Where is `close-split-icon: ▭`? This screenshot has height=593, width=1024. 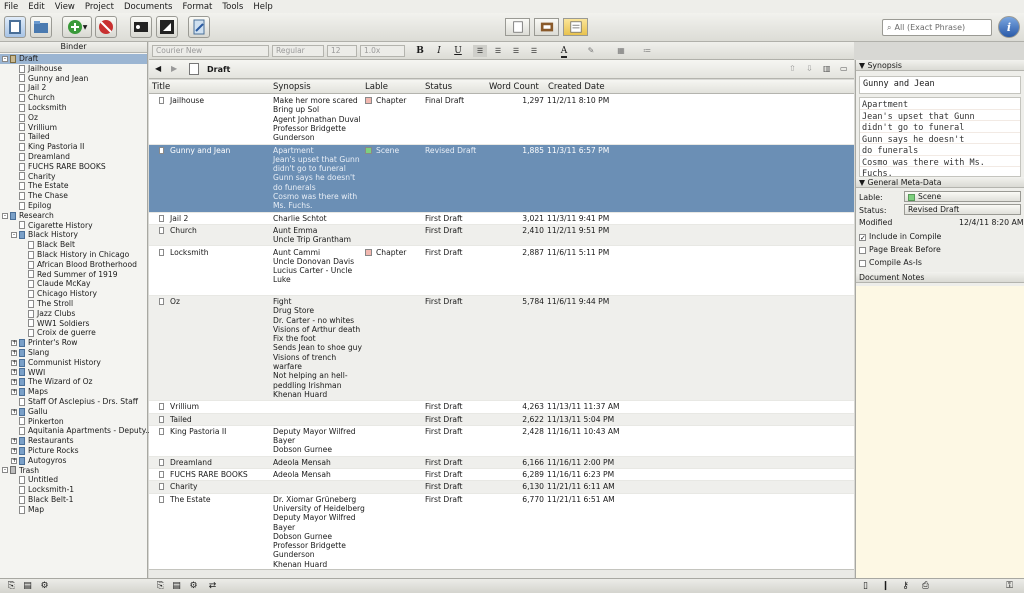
close-split-icon: ▭ is located at coordinates (844, 68).